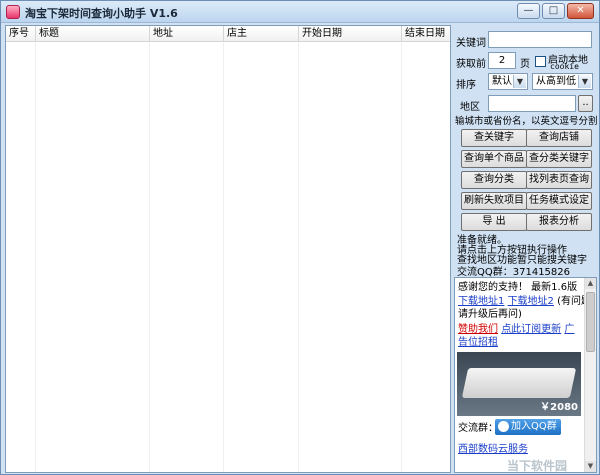 This screenshot has height=475, width=600. What do you see at coordinates (534, 426) in the screenshot?
I see `join-qq-group-label: 加入QQ群` at bounding box center [534, 426].